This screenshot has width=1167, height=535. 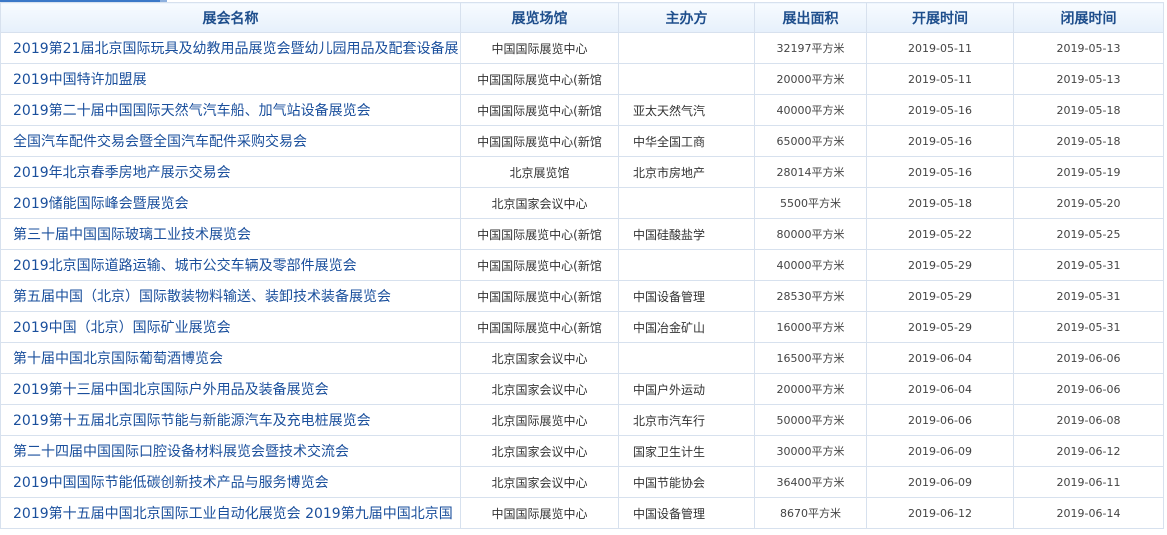 I want to click on area-cell: 28014平方米, so click(x=810, y=172).